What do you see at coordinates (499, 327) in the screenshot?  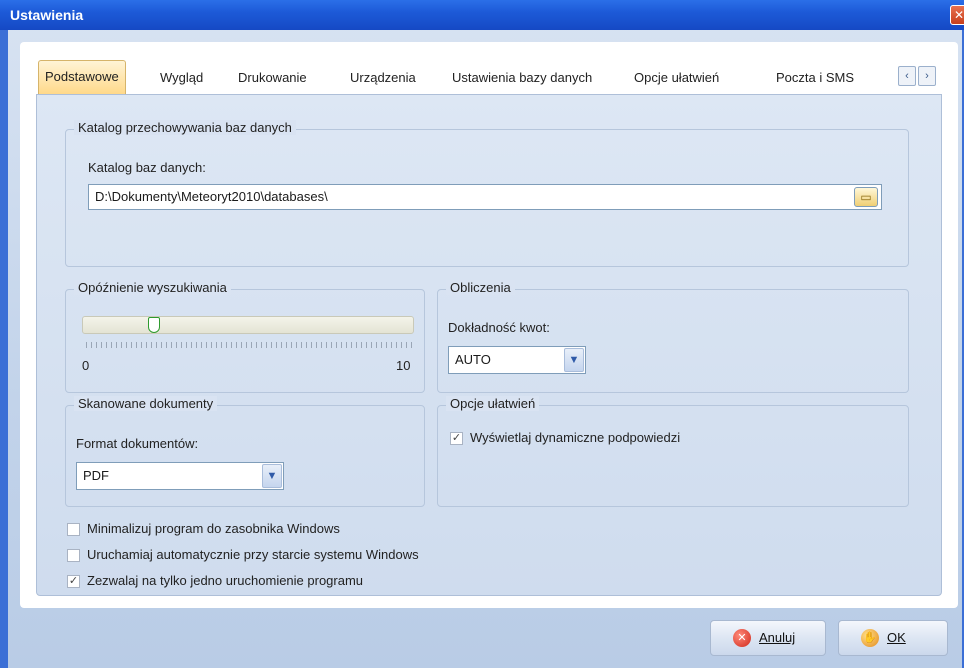 I see `amount-precision-label: Dokładność kwot:` at bounding box center [499, 327].